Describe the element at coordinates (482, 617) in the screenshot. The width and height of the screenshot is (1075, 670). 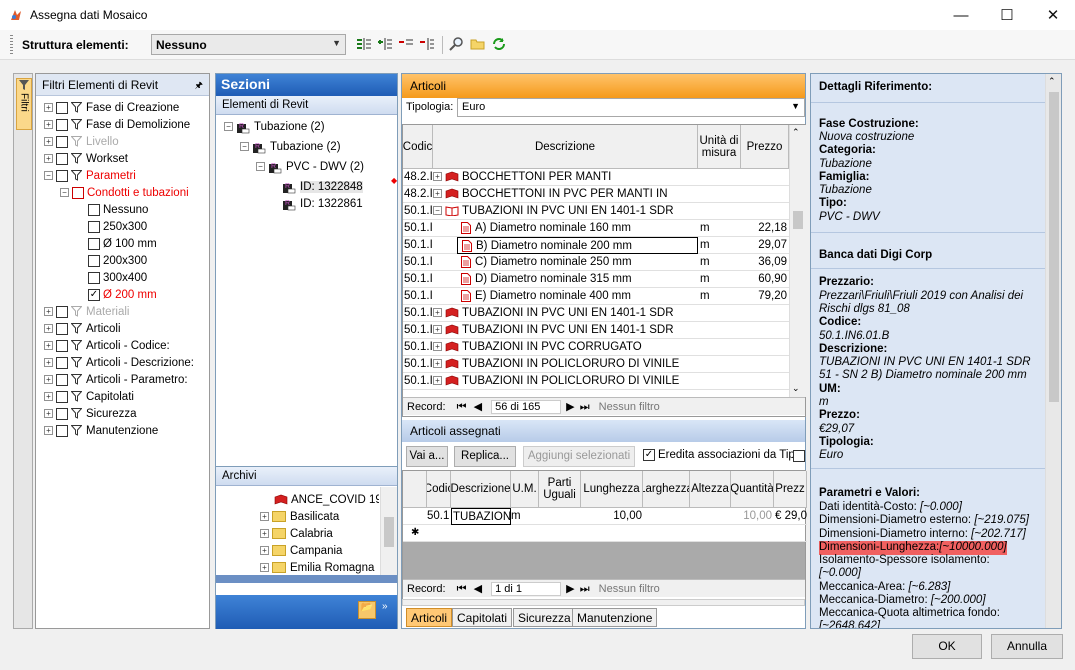
I see `tab-capitolati: Capitolati` at that location.